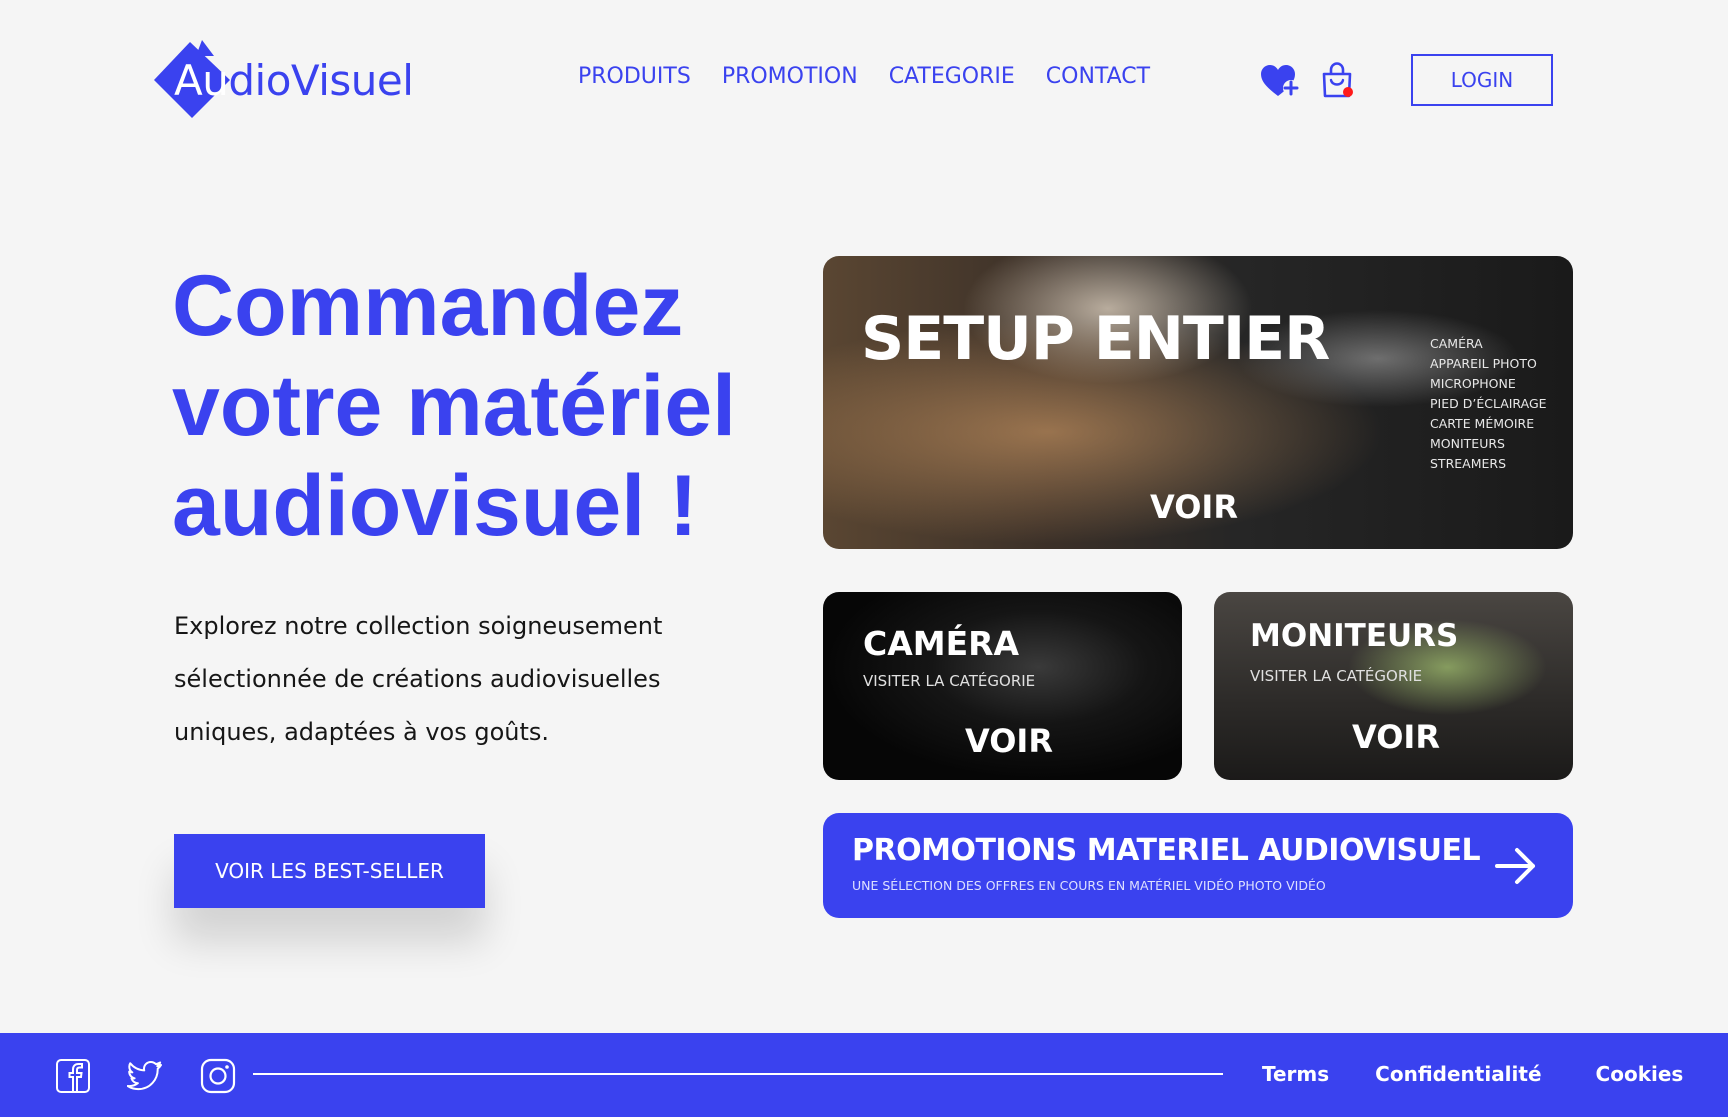  I want to click on nav-categorie: CATEGORIE, so click(952, 76).